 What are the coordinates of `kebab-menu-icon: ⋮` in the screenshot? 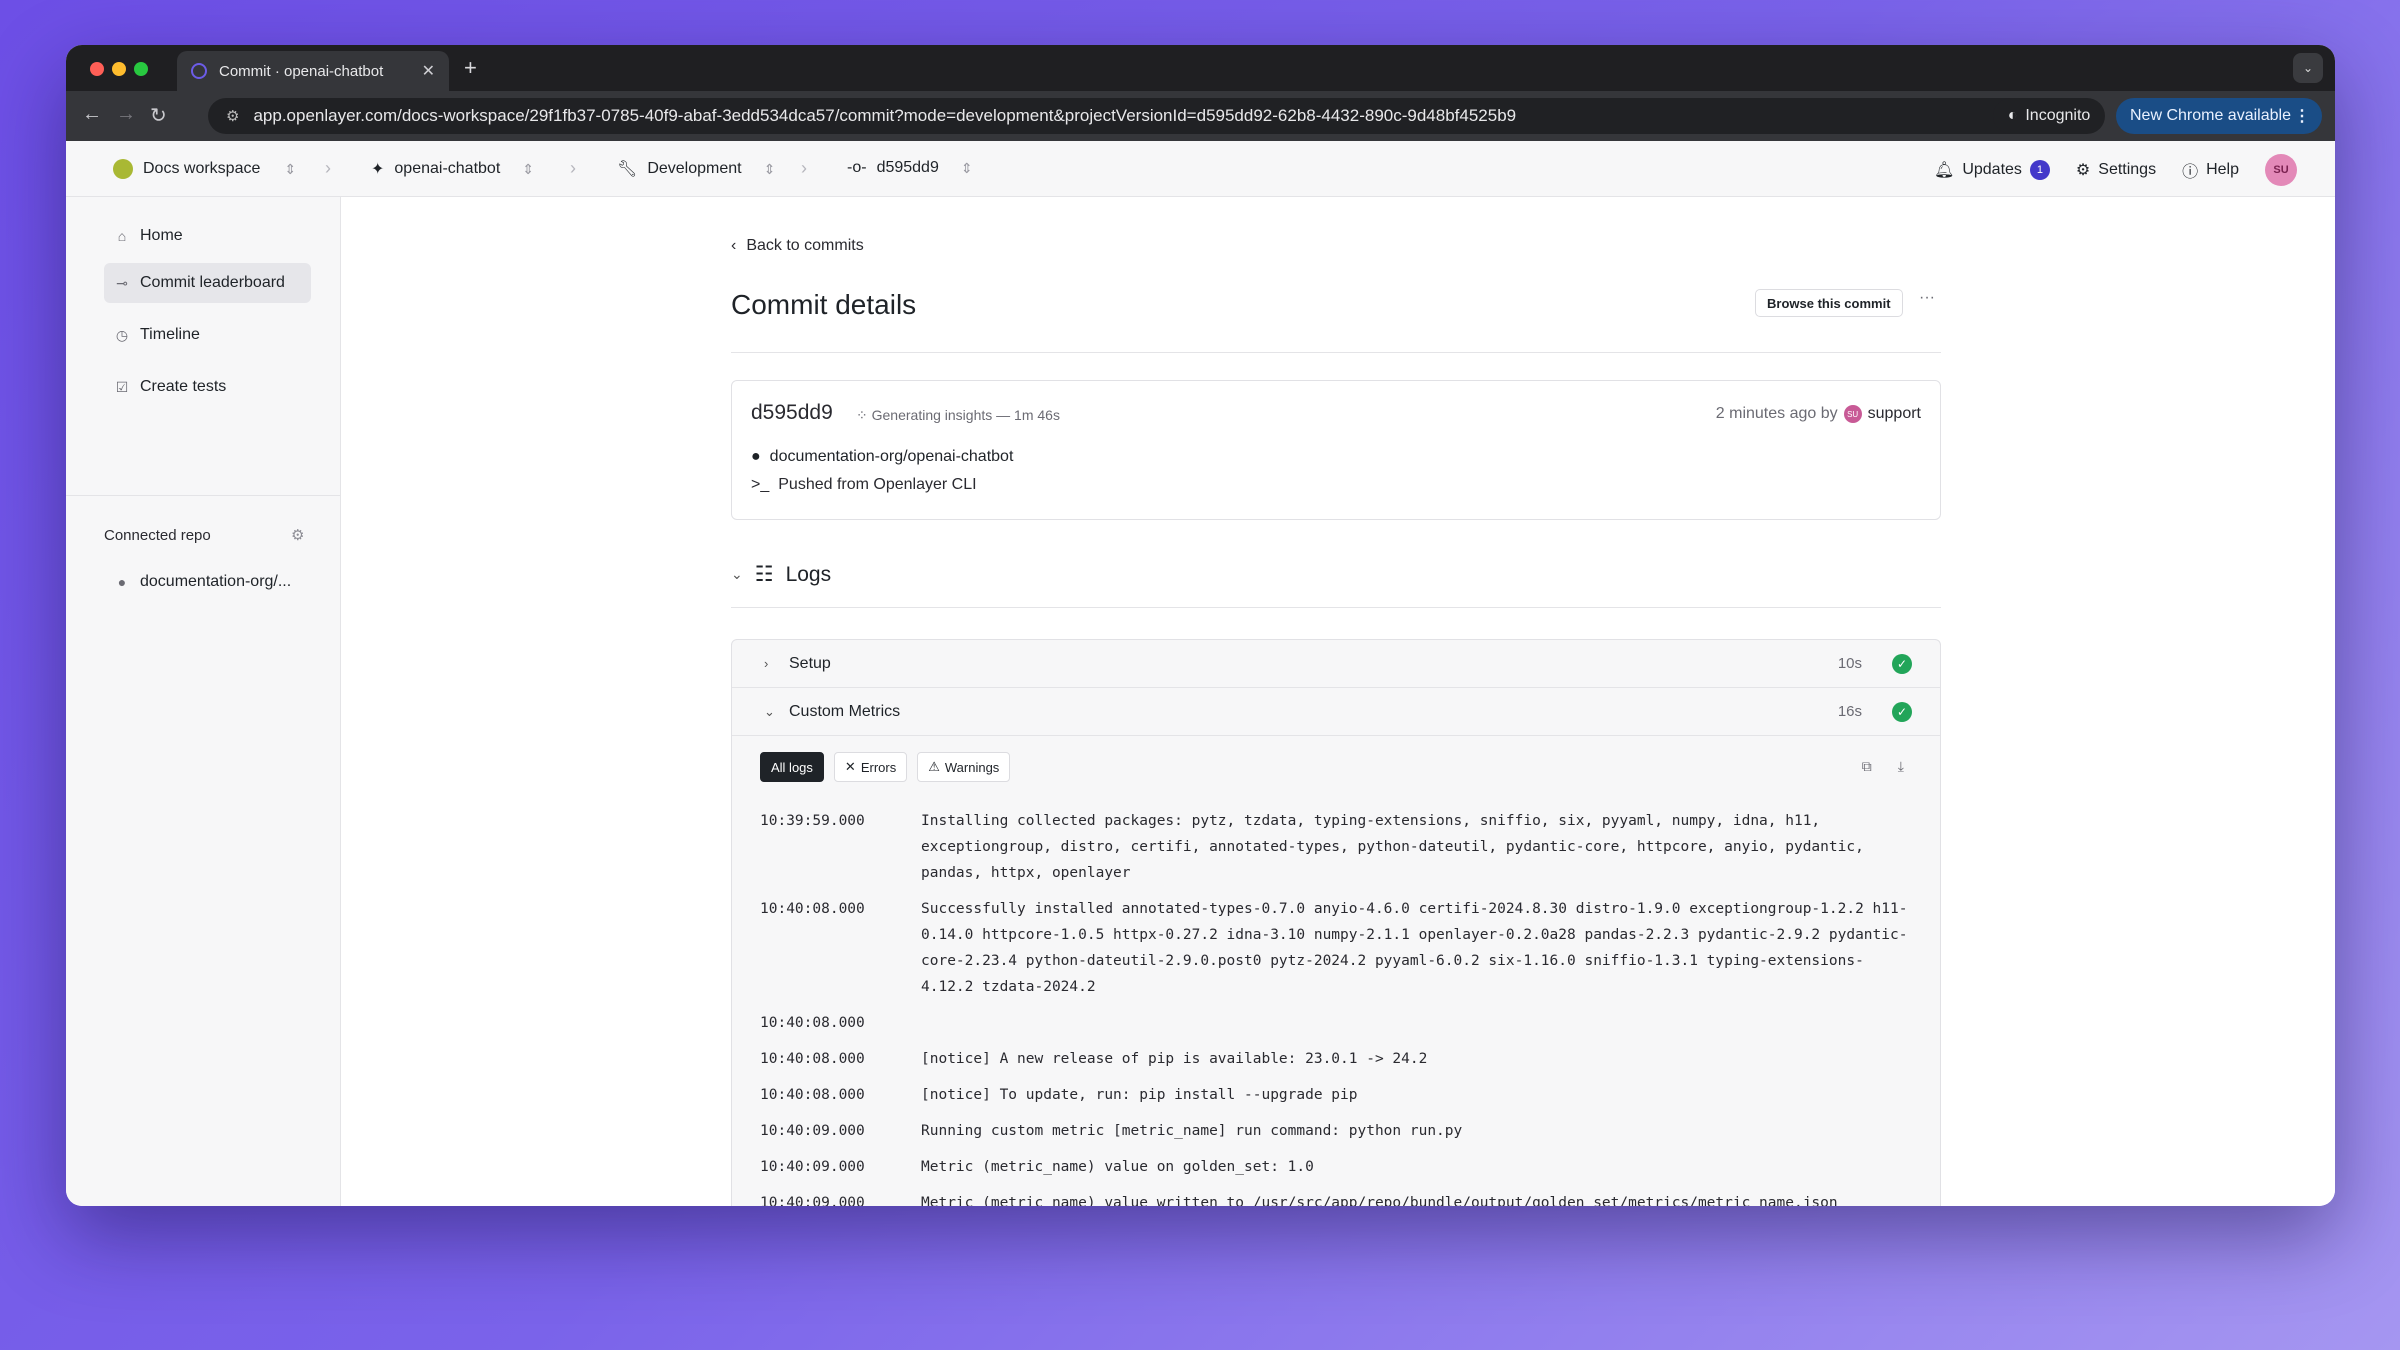 It's located at (2302, 116).